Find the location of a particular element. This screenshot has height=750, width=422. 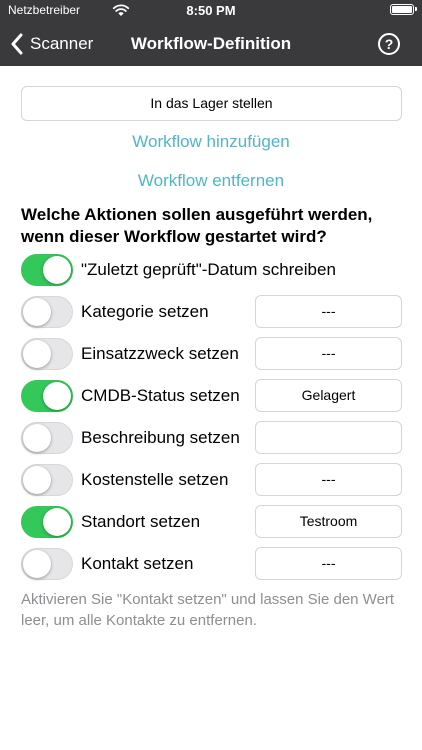

cmdb-status-value-field: Gelagert is located at coordinates (328, 395).